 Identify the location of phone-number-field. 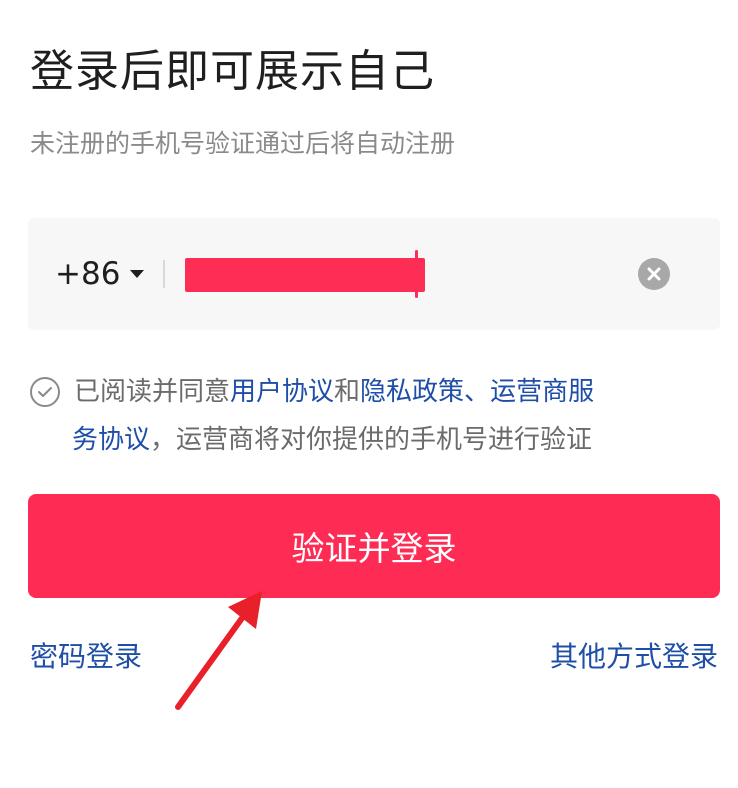
(305, 275).